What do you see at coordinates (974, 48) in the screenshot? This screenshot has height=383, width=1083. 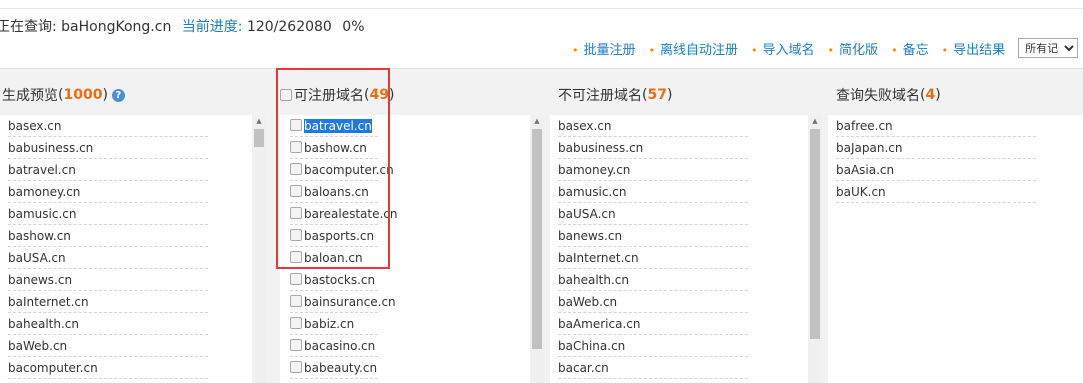 I see `export-results-link: • 导出结果` at bounding box center [974, 48].